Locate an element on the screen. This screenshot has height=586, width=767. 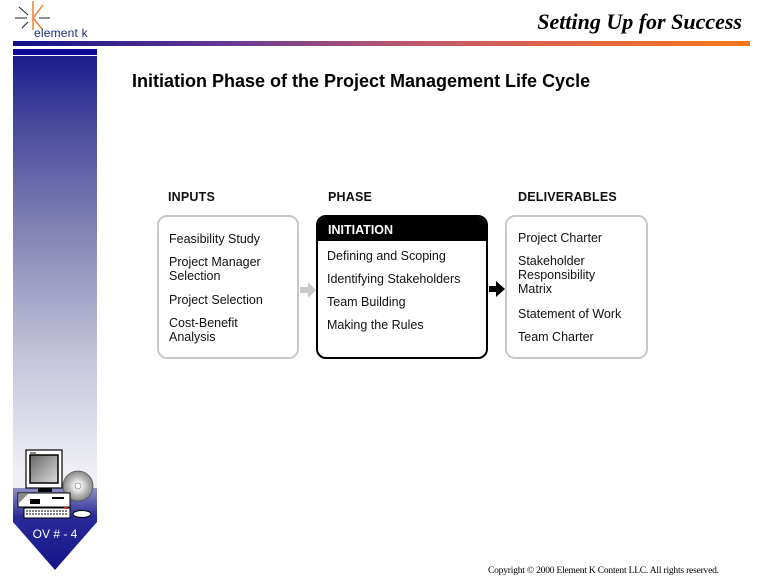
logo-text: element k is located at coordinates (61, 33).